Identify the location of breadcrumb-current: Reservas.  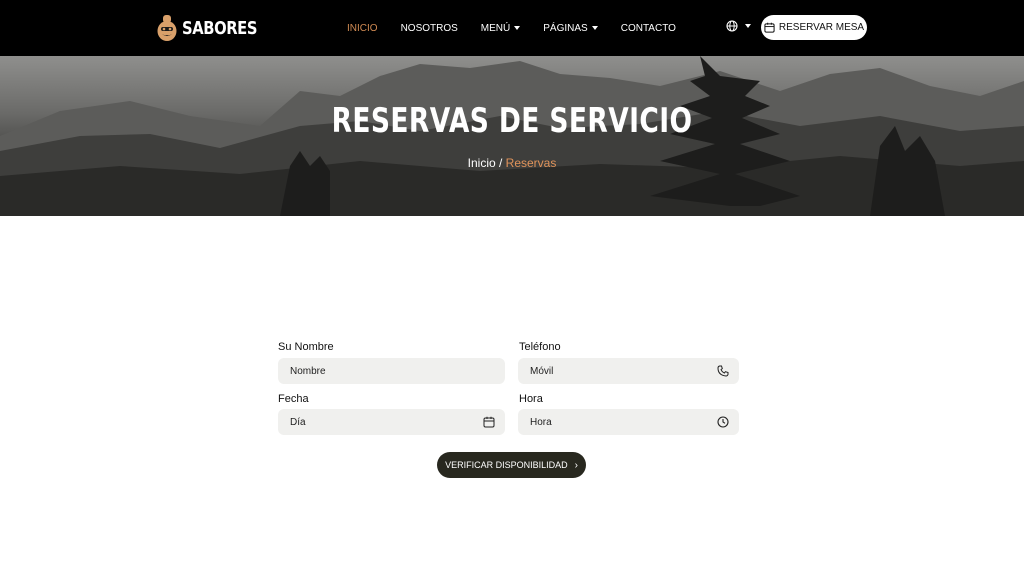
(531, 163).